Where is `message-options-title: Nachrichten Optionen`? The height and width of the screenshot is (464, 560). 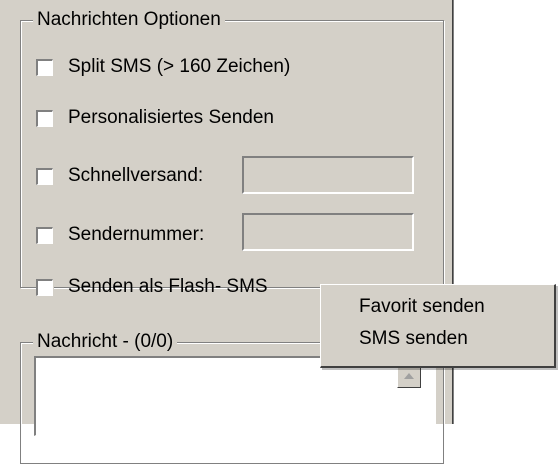 message-options-title: Nachrichten Optionen is located at coordinates (129, 20).